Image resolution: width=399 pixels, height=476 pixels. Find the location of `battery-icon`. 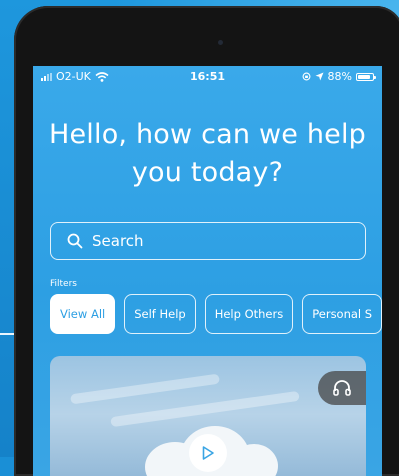

battery-icon is located at coordinates (366, 76).